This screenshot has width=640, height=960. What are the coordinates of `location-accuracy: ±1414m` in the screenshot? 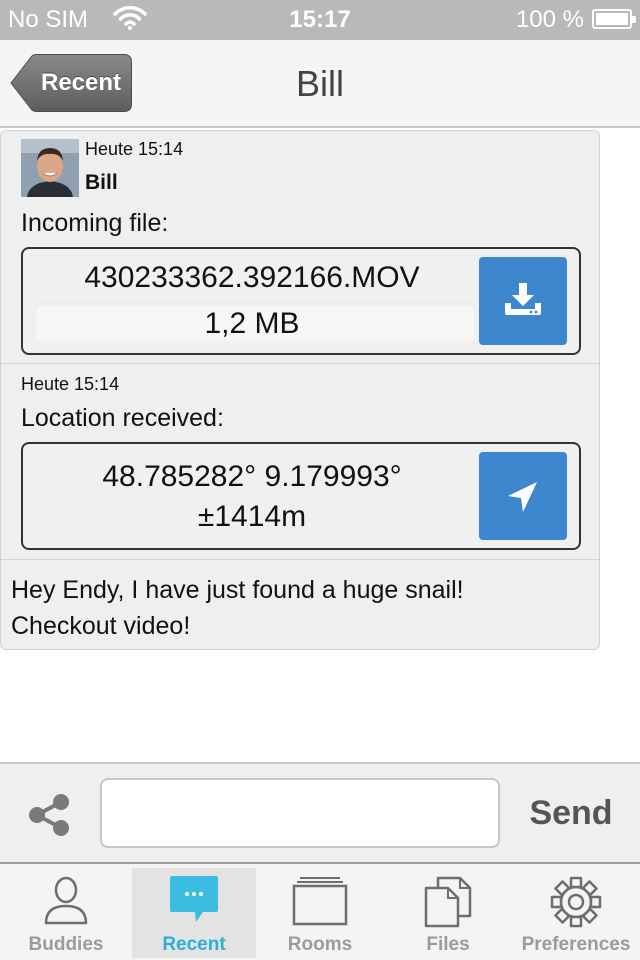 It's located at (252, 516).